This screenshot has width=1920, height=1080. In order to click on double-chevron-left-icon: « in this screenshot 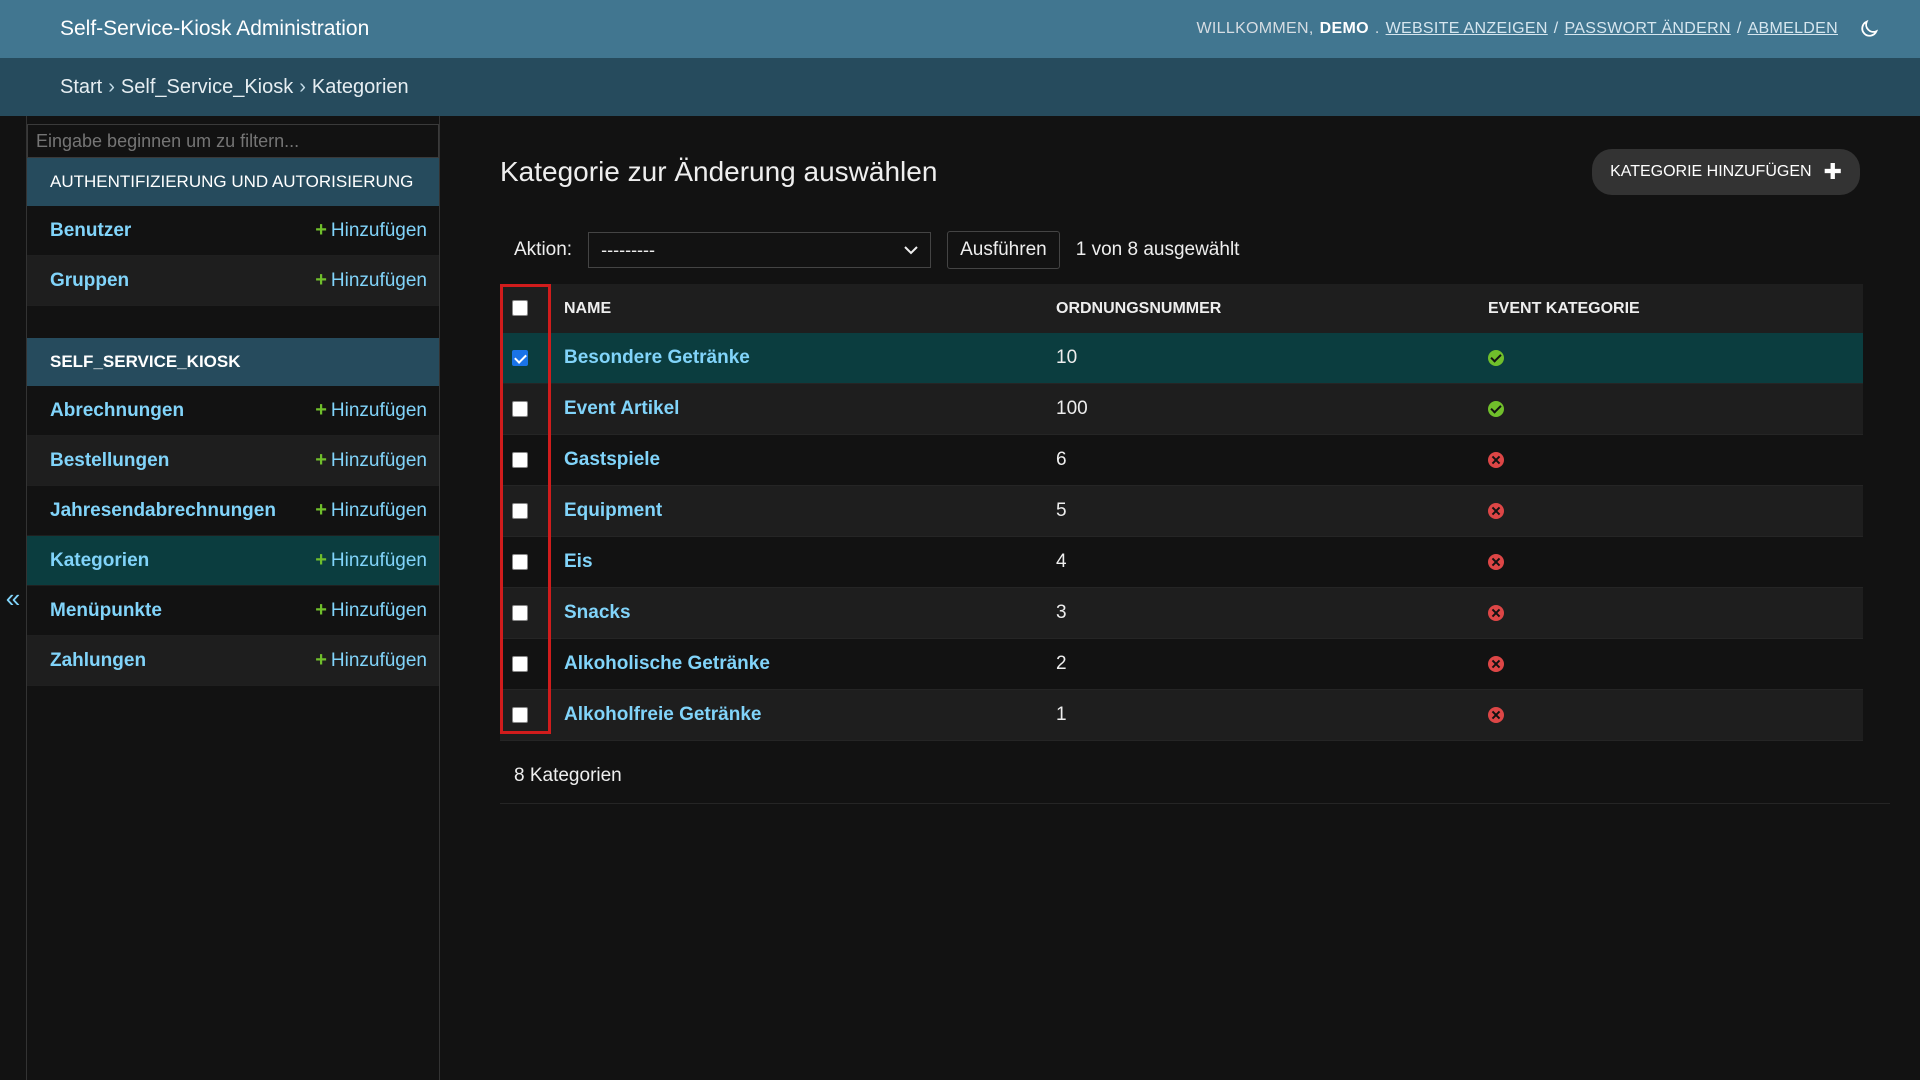, I will do `click(13, 598)`.